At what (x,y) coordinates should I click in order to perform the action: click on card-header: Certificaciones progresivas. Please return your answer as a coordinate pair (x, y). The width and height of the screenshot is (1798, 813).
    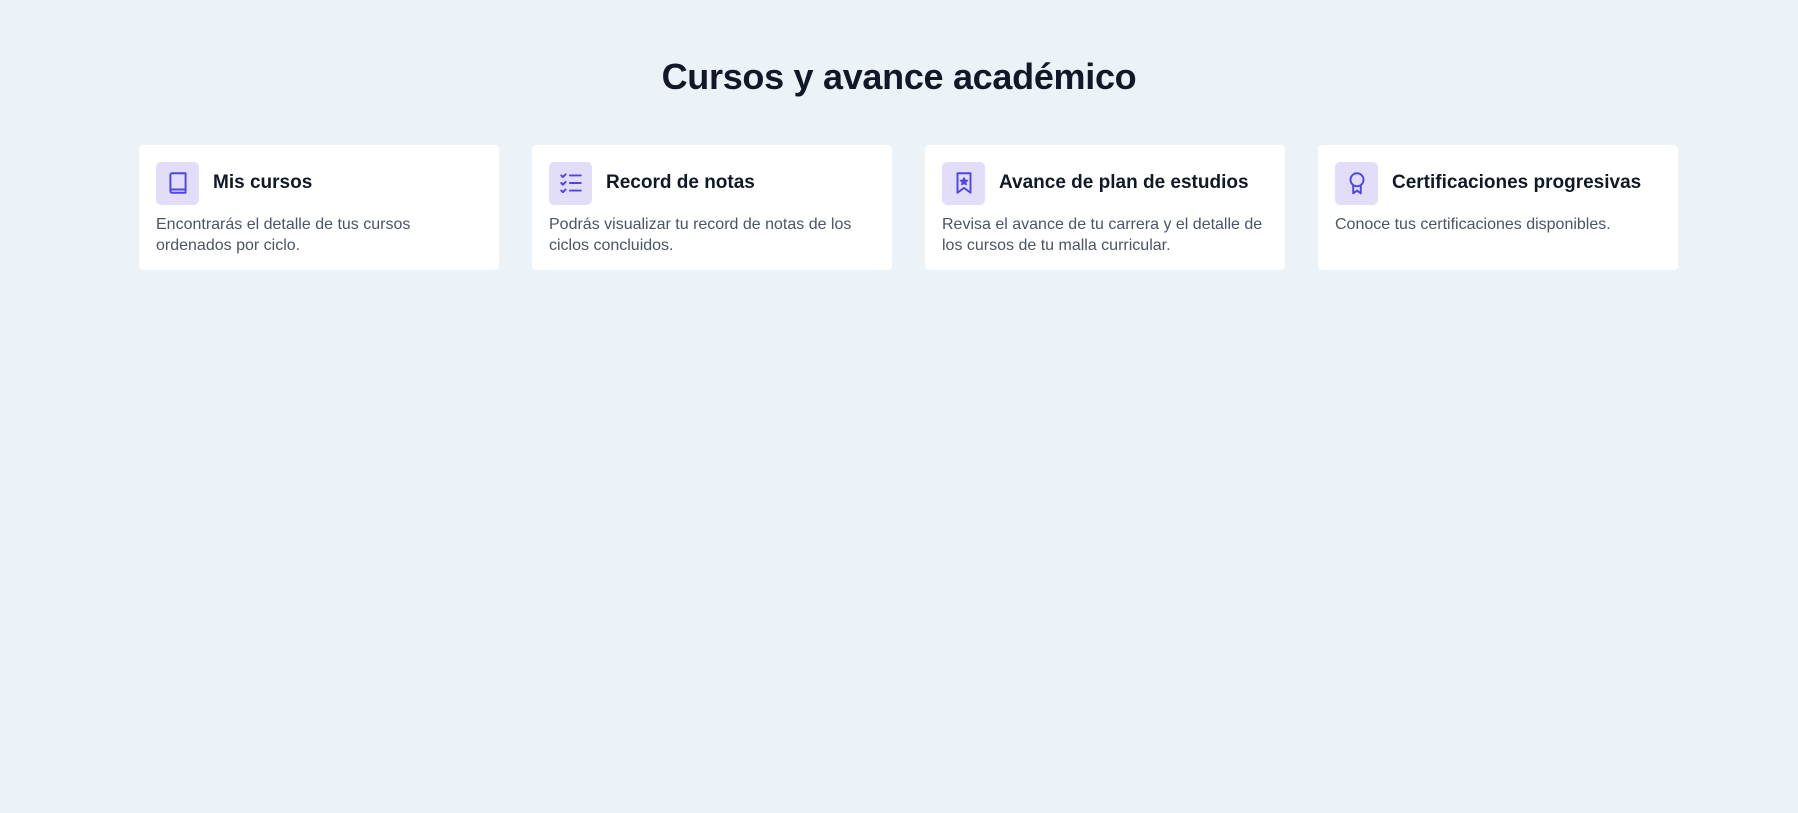
    Looking at the image, I should click on (1498, 183).